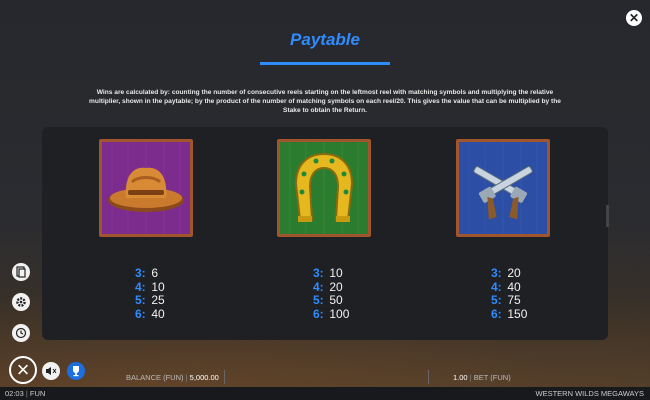 The width and height of the screenshot is (650, 400). I want to click on trophy-icon, so click(76, 371).